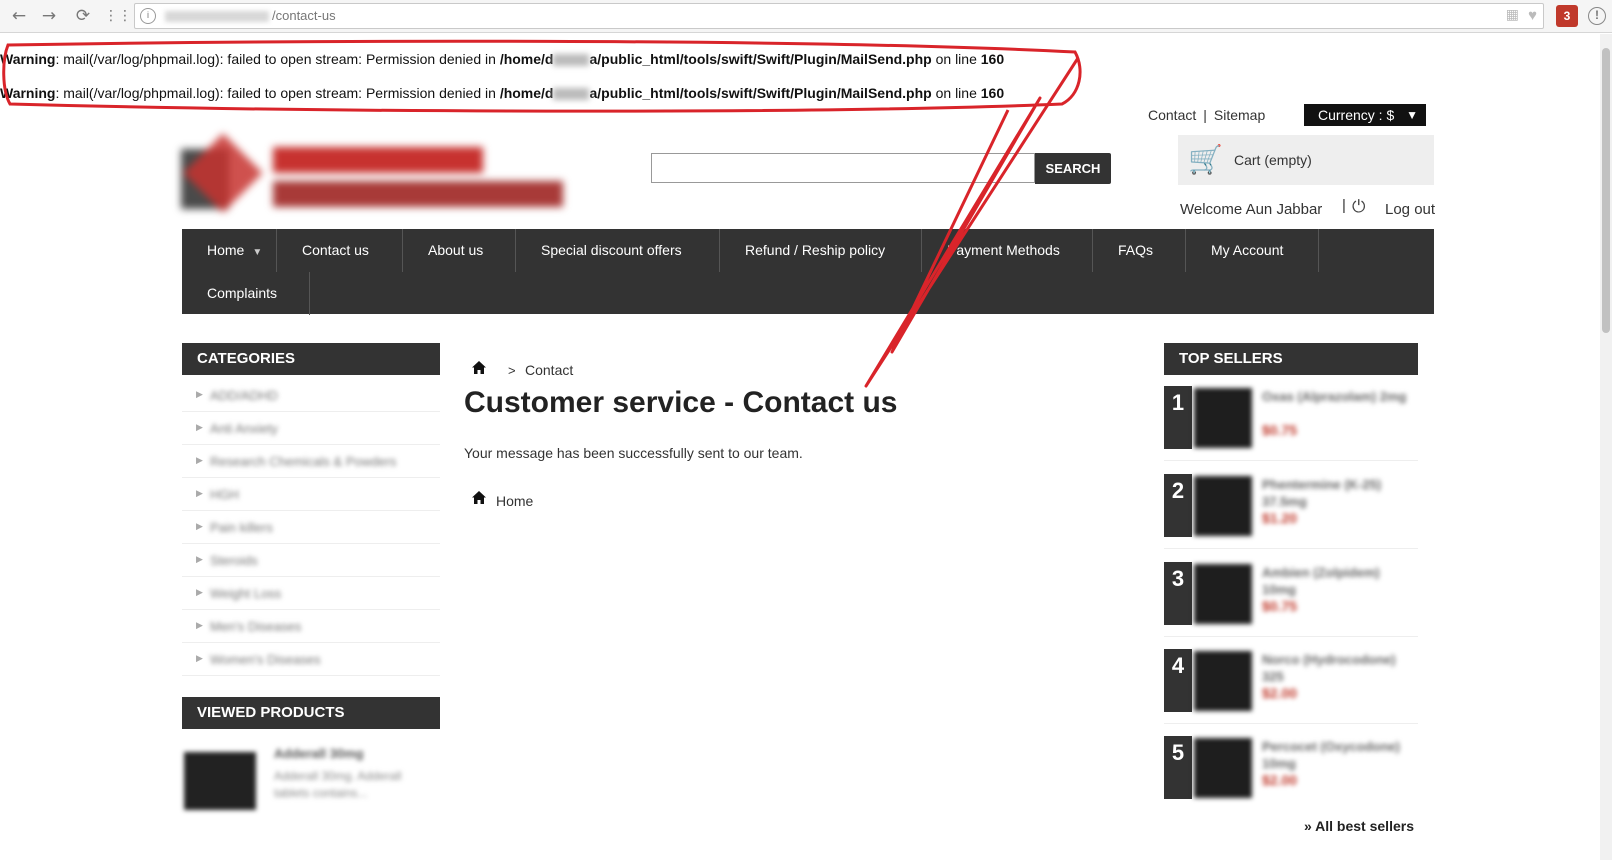  I want to click on categories-title: CATEGORIES, so click(311, 359).